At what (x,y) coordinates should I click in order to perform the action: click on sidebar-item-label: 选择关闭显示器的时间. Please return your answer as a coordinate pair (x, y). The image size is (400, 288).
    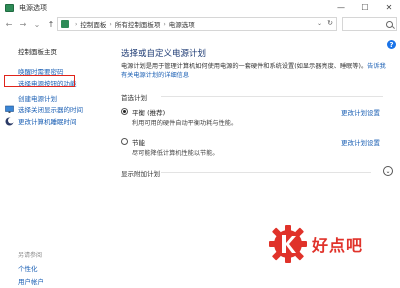
    Looking at the image, I should click on (50, 110).